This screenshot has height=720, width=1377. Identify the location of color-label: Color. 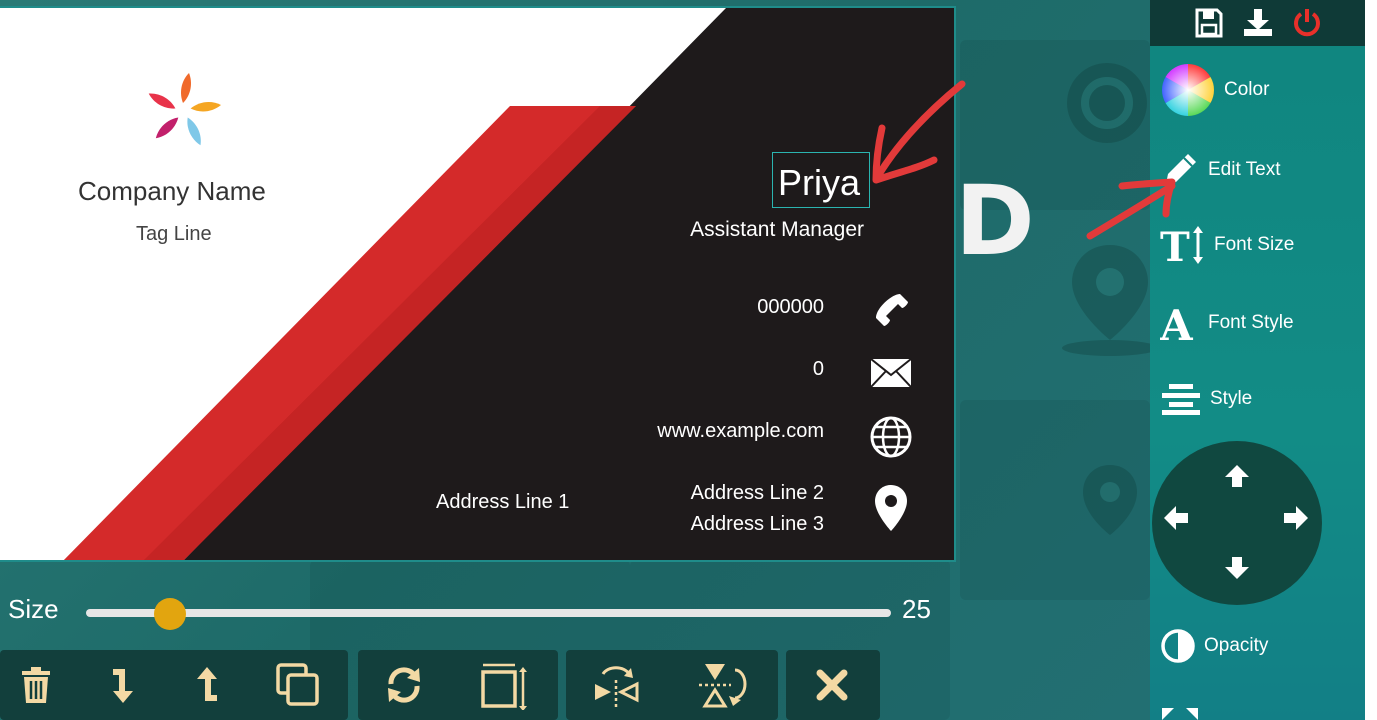
(1247, 89).